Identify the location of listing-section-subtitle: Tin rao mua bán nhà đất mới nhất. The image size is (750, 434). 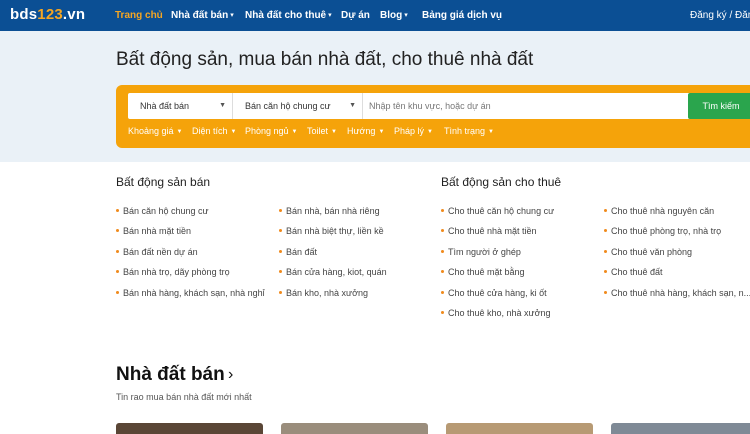
(184, 397).